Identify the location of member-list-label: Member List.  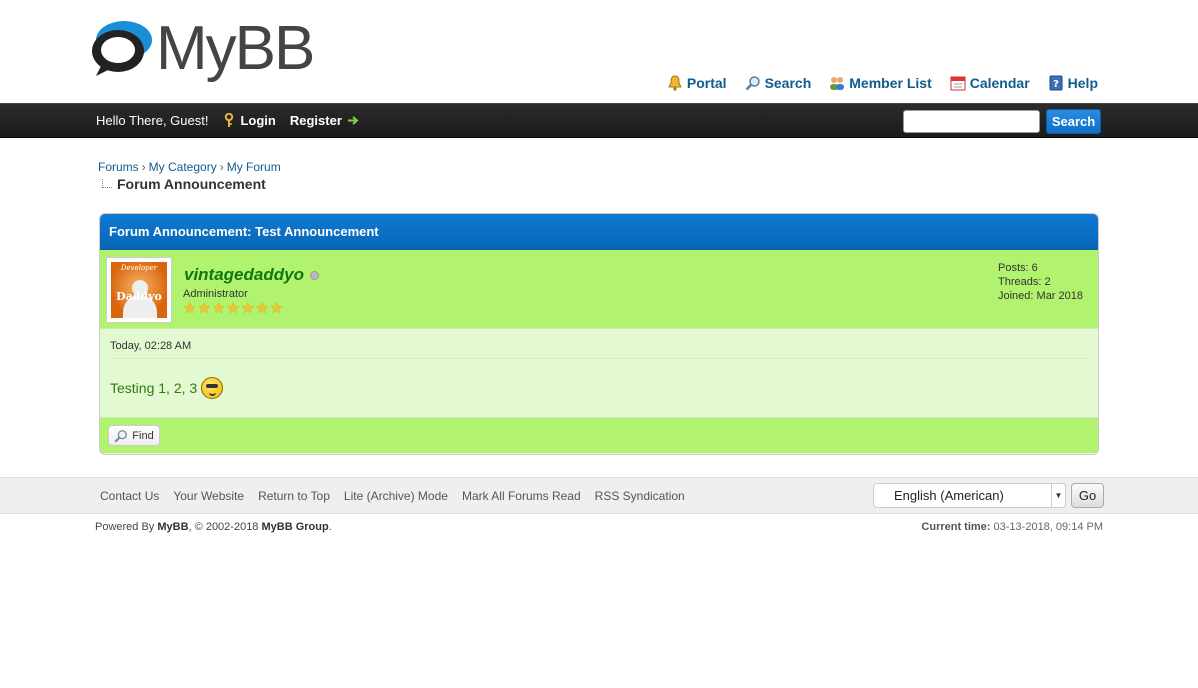
(890, 83).